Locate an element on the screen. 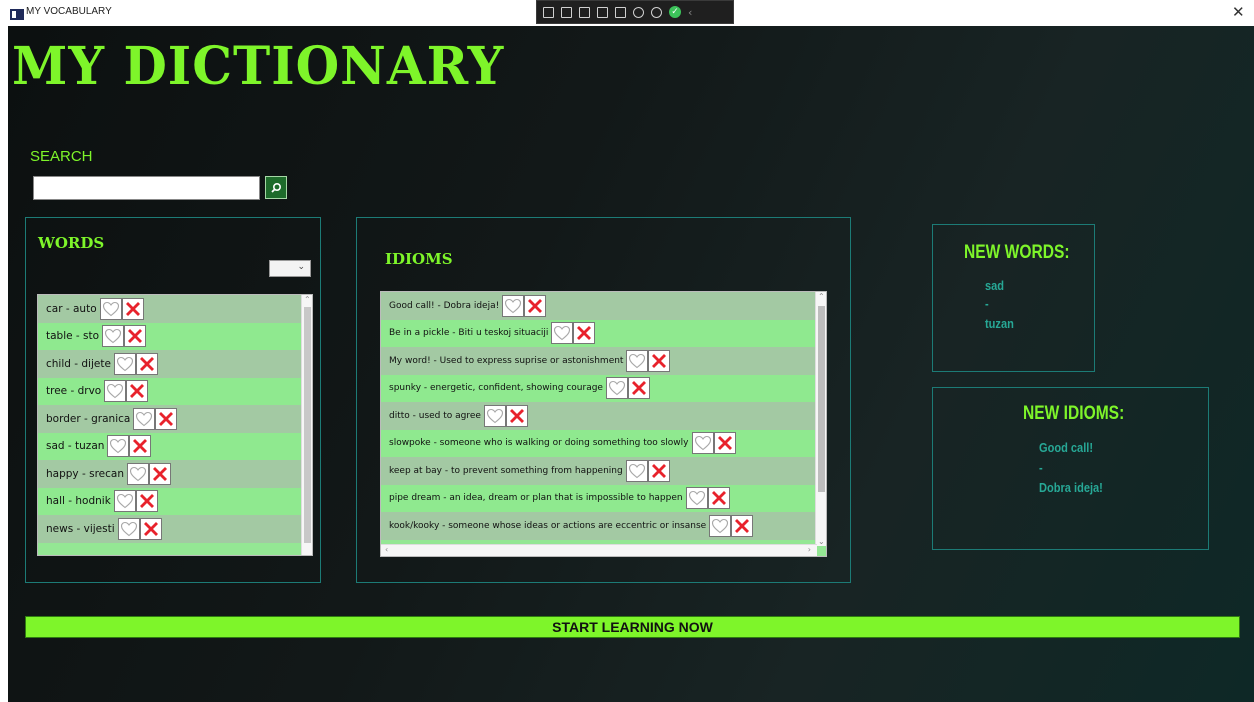  word-row-text: sad - tuzan is located at coordinates (75, 446).